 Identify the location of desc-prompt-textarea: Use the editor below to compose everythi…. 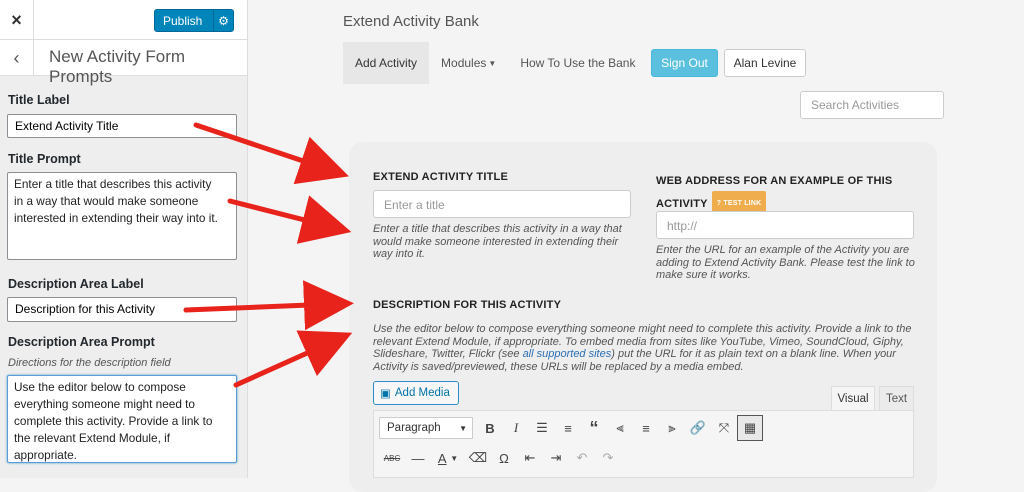
(122, 419).